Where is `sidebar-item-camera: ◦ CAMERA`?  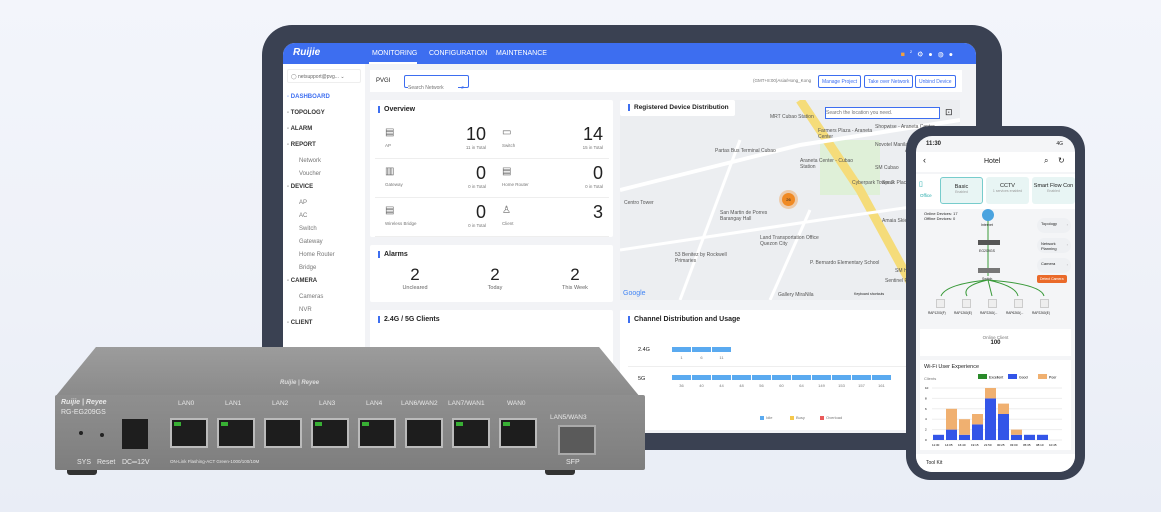 sidebar-item-camera: ◦ CAMERA is located at coordinates (302, 281).